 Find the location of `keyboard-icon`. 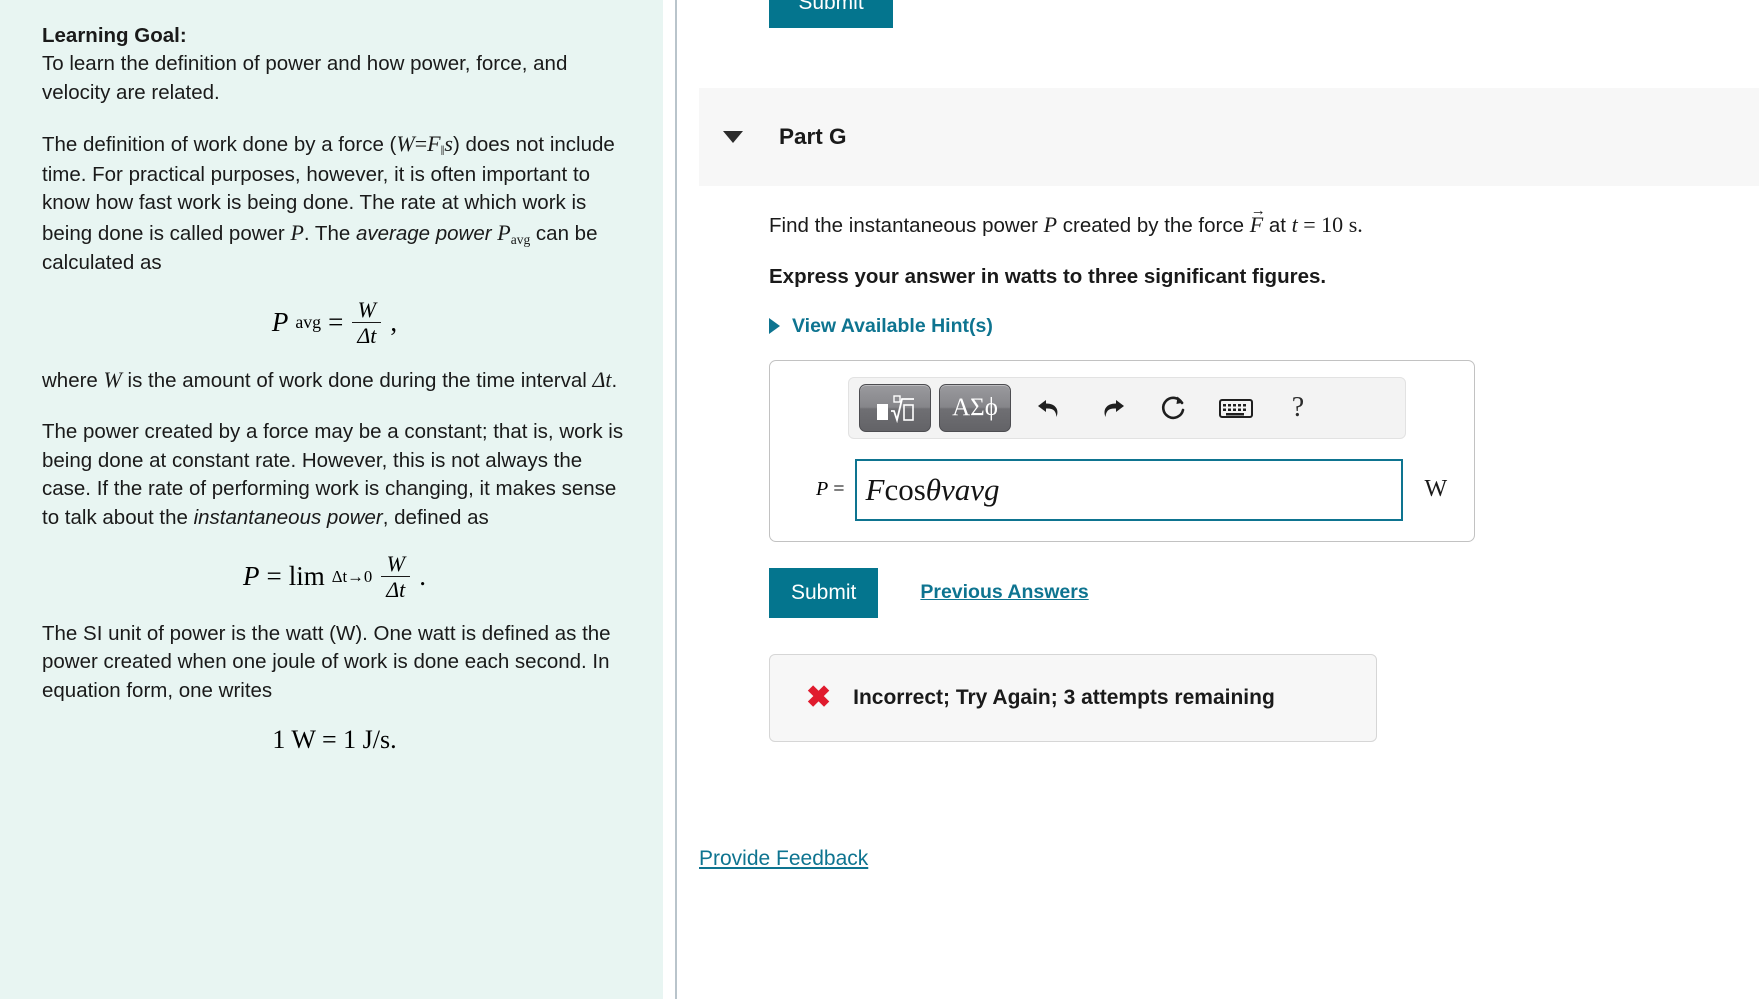

keyboard-icon is located at coordinates (1236, 408).